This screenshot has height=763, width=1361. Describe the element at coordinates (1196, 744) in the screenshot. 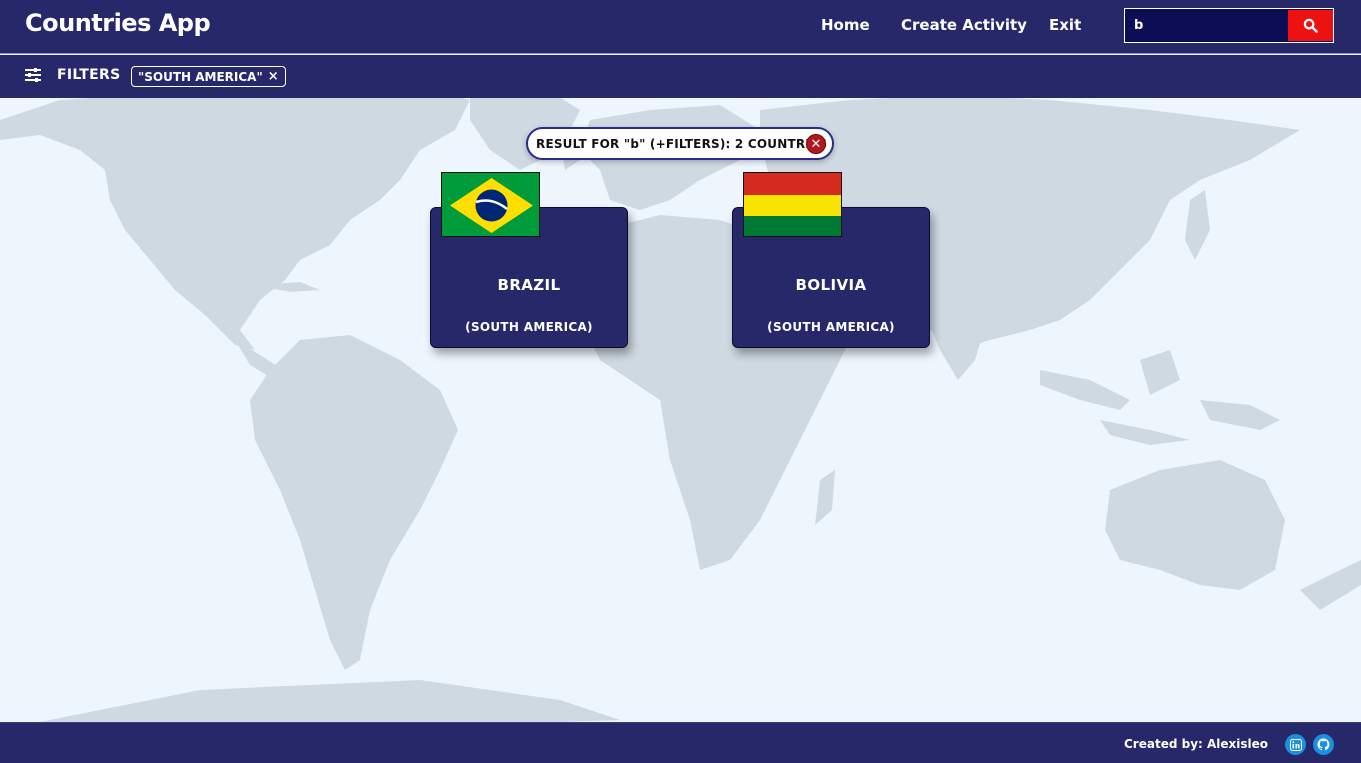

I see `footer-credit: Created by: Alexisleo` at that location.